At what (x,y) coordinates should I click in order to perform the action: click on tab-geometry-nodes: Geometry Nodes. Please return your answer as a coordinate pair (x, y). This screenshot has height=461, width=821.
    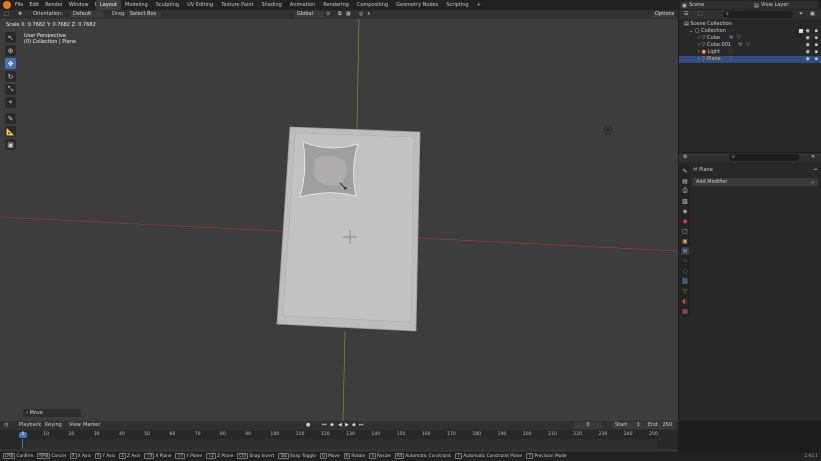
    Looking at the image, I should click on (417, 5).